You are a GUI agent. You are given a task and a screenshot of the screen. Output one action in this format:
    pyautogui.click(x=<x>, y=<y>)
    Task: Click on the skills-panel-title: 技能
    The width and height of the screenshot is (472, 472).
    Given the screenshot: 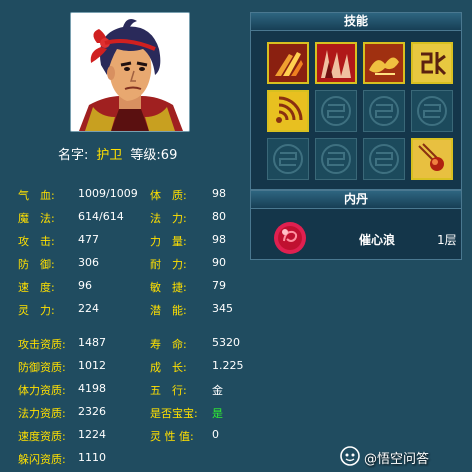 What is the action you would take?
    pyautogui.click(x=356, y=22)
    